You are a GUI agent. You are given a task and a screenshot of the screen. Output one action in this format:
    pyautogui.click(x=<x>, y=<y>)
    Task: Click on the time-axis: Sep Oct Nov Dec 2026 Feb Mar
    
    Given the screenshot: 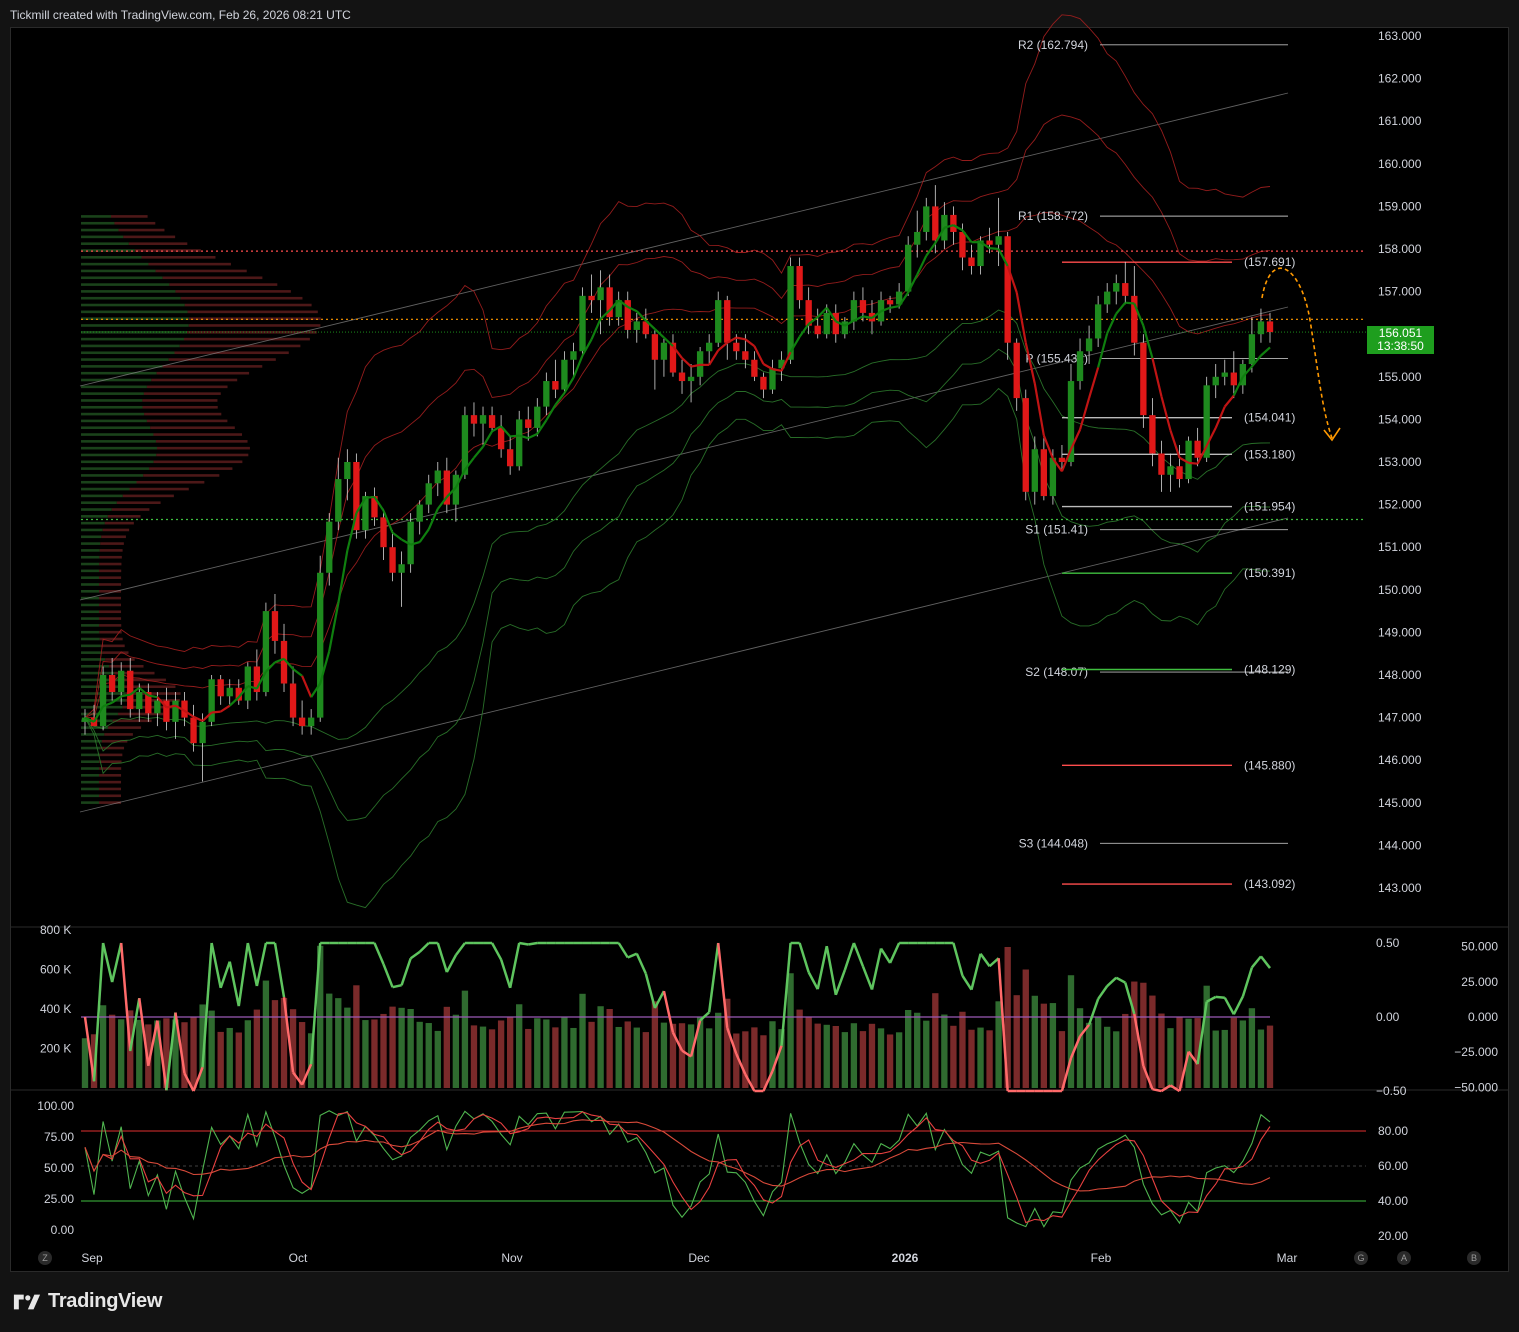 What is the action you would take?
    pyautogui.click(x=689, y=1258)
    